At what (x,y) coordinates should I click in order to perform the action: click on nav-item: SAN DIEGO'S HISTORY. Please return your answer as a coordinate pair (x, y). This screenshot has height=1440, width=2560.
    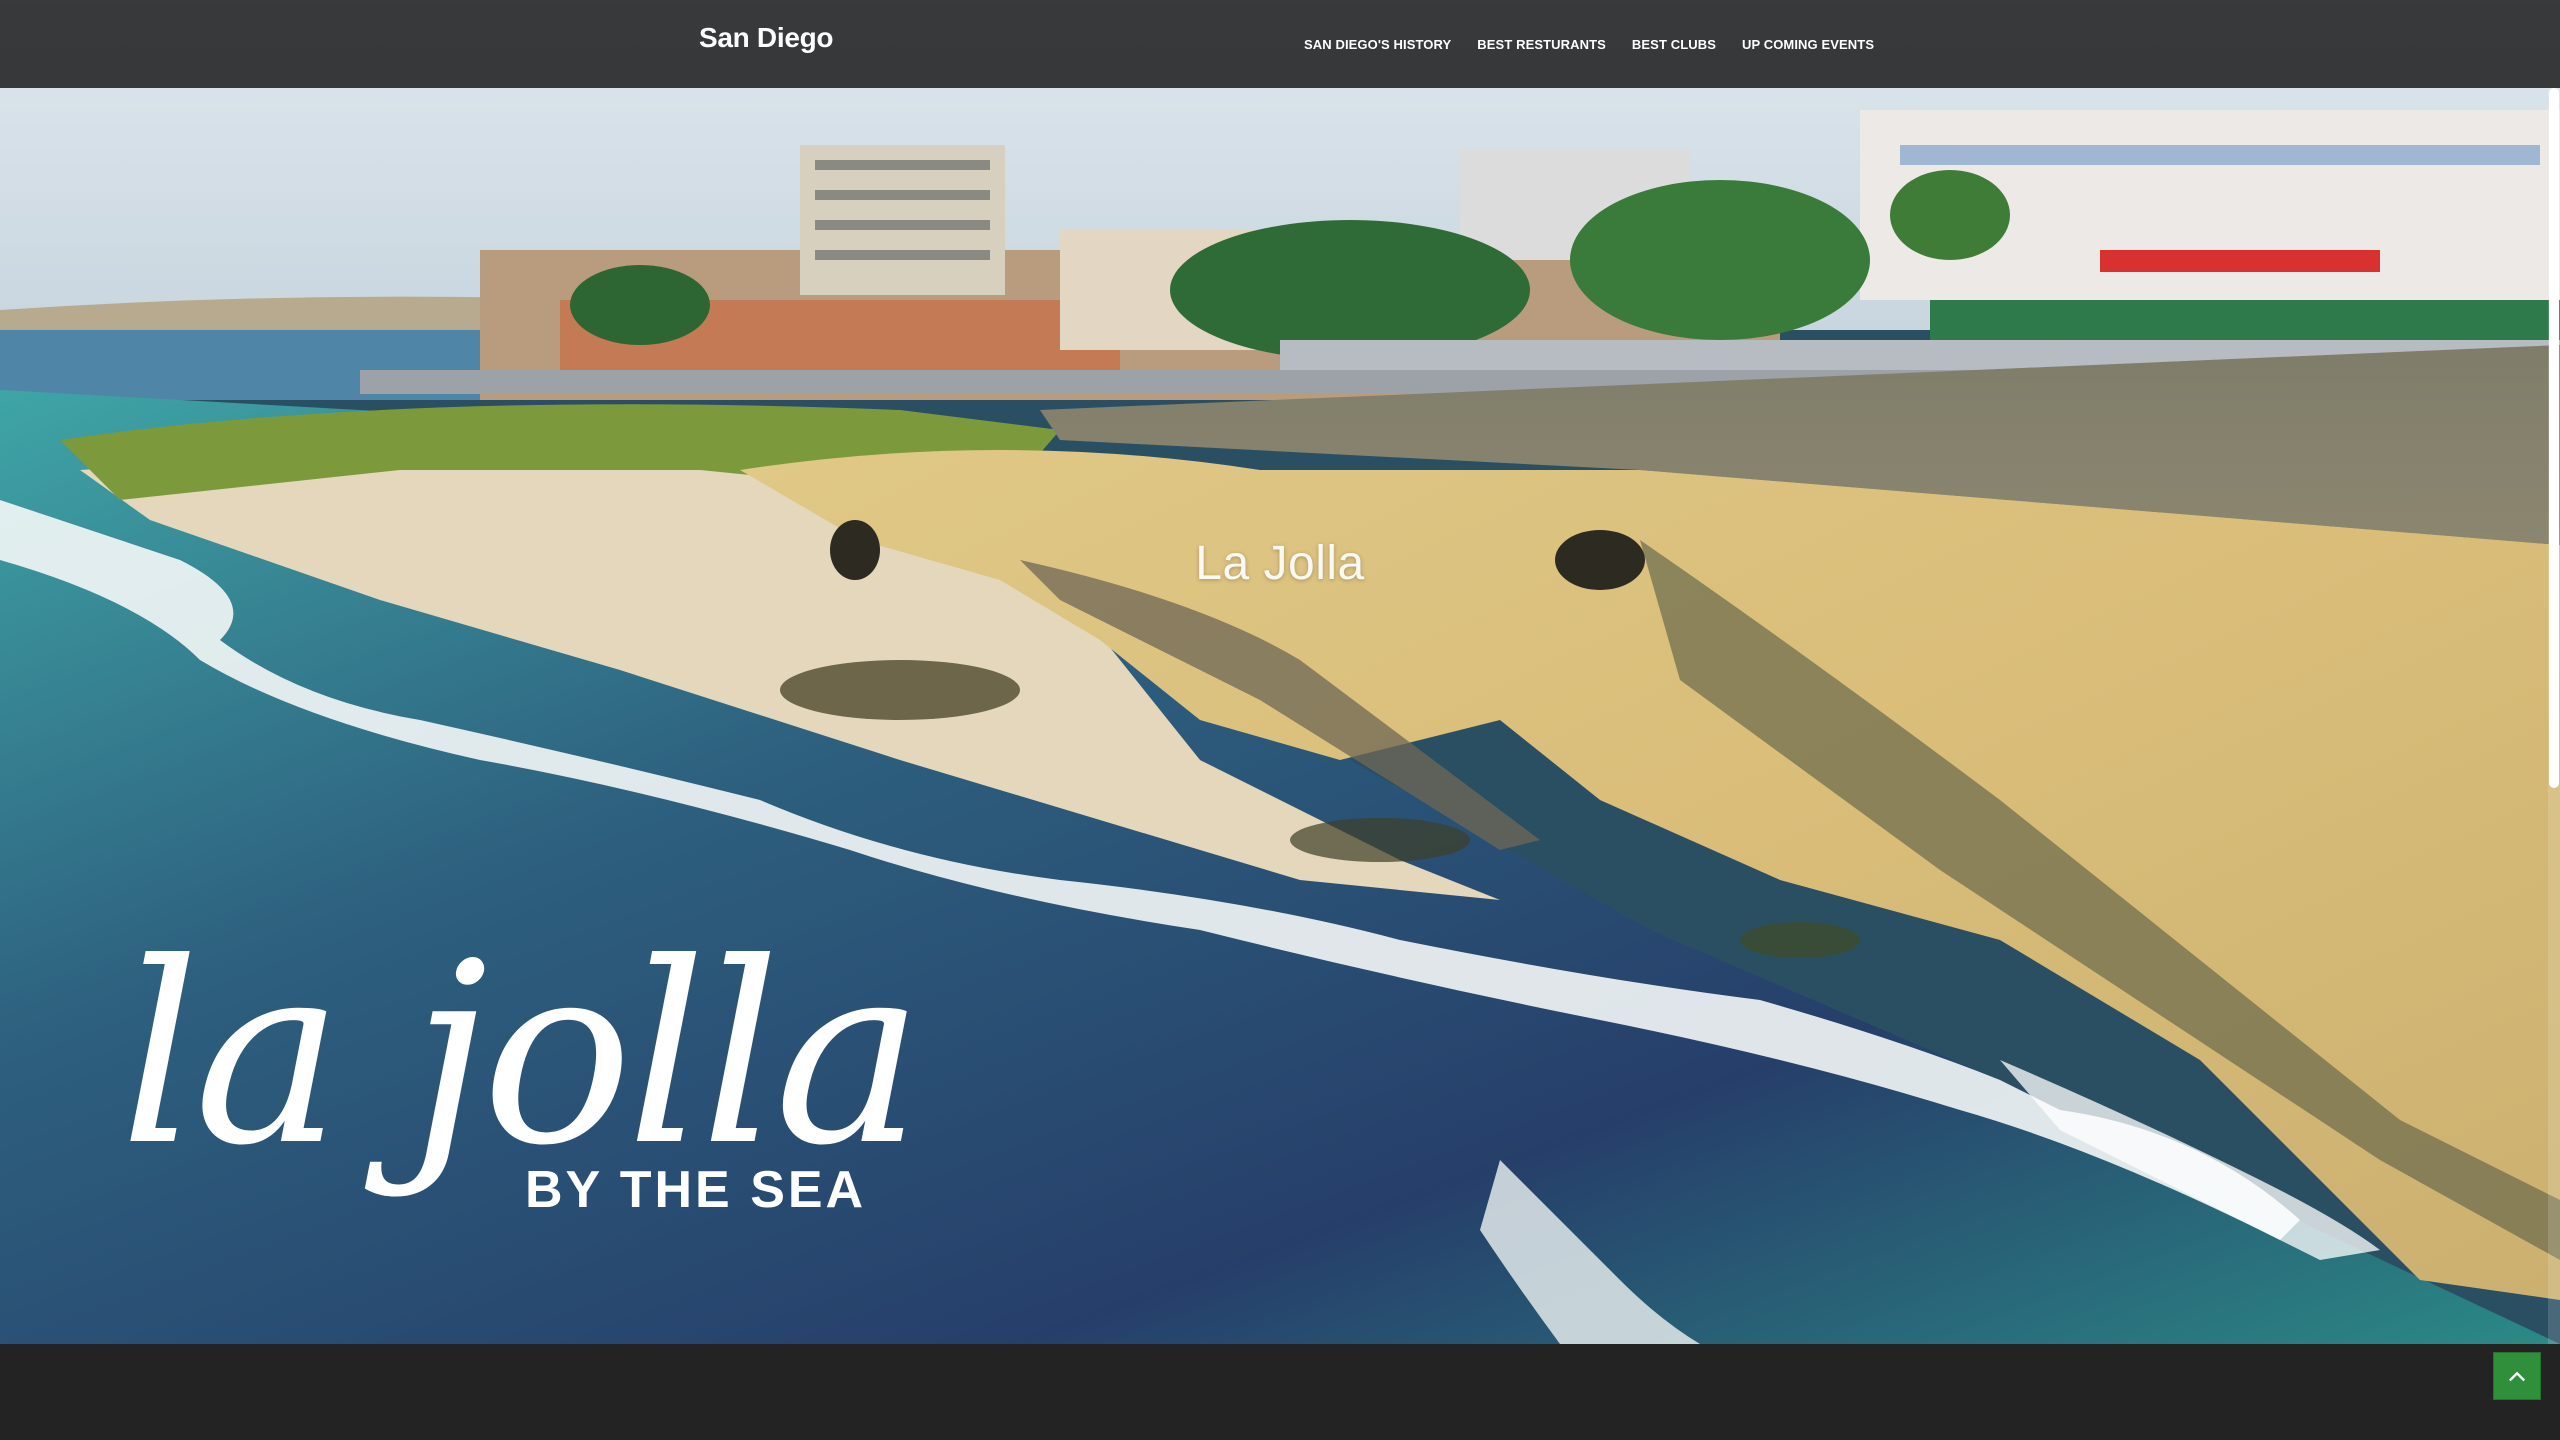
    Looking at the image, I should click on (1377, 45).